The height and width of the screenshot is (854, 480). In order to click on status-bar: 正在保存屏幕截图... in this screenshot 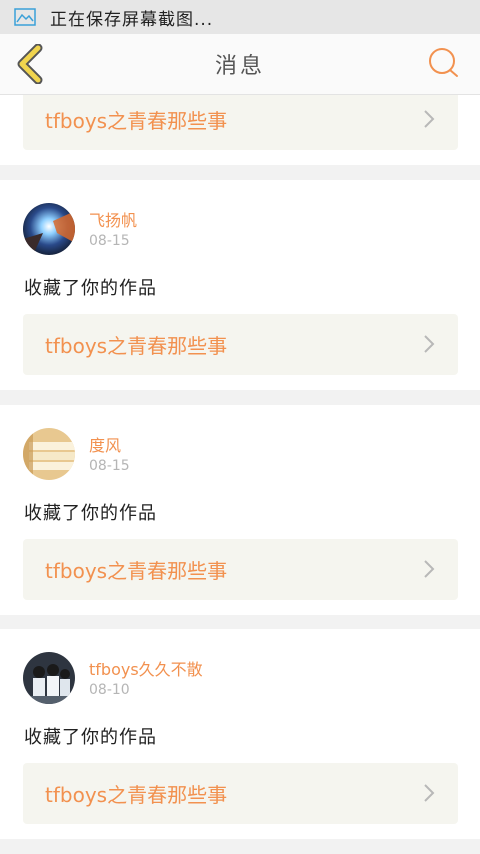, I will do `click(240, 17)`.